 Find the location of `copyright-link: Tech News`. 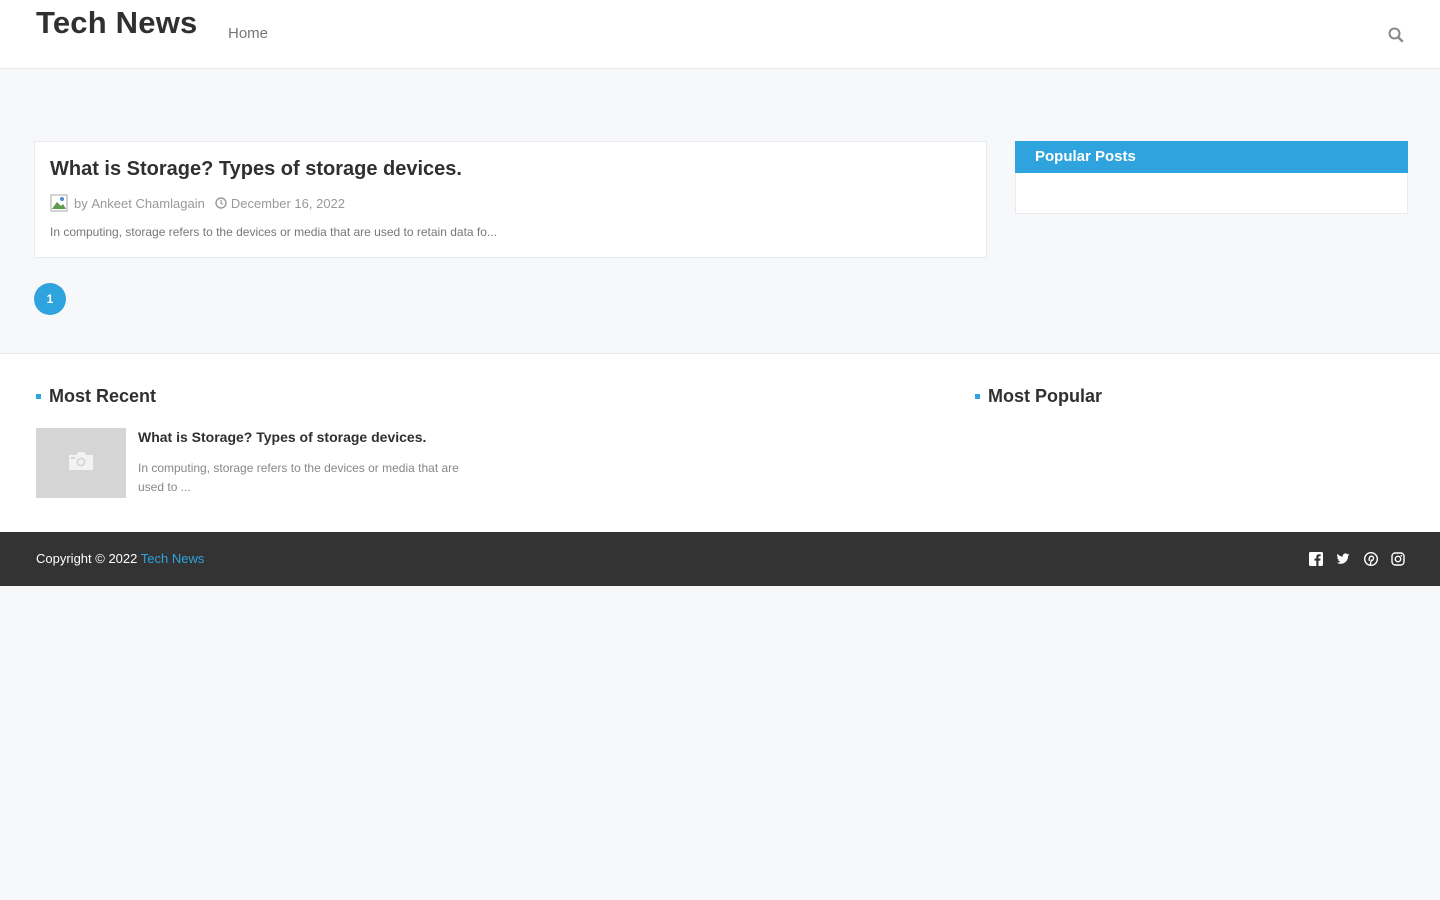

copyright-link: Tech News is located at coordinates (173, 558).